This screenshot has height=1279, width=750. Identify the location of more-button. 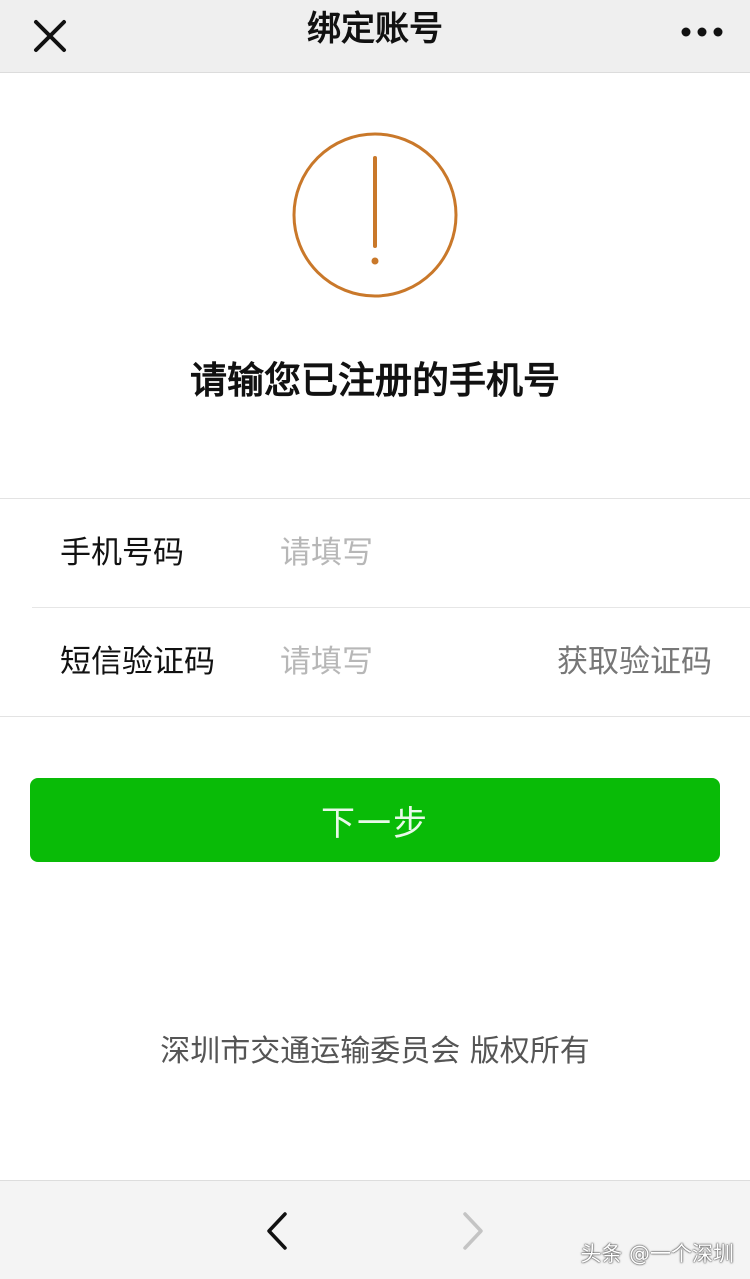
(702, 32).